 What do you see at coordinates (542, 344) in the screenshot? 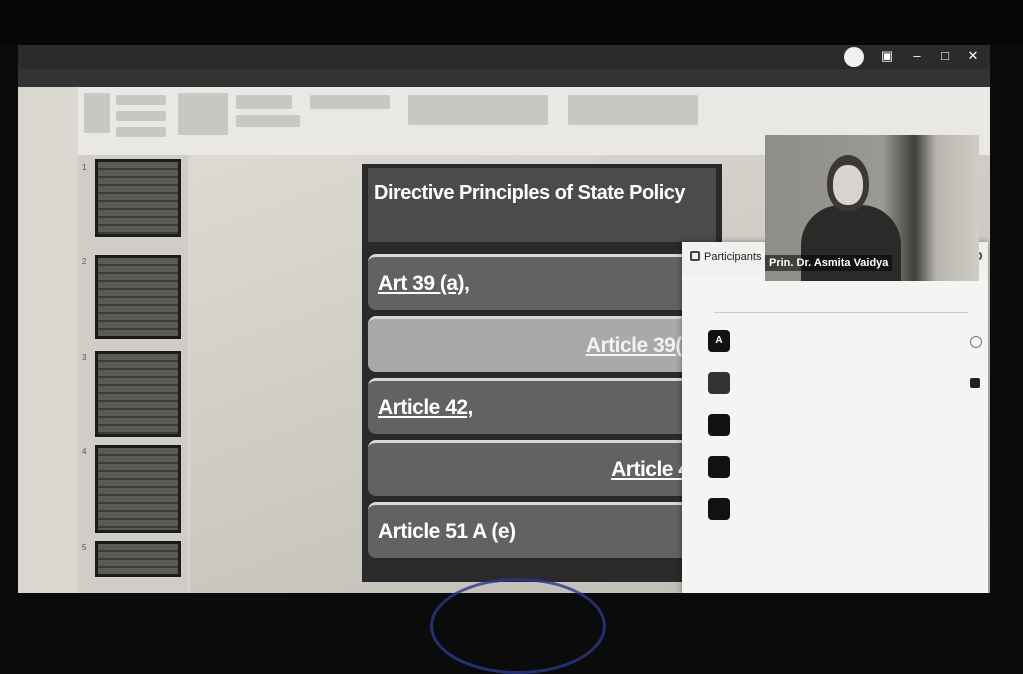
I see `slide-button-article-39d: Article 39(d),` at bounding box center [542, 344].